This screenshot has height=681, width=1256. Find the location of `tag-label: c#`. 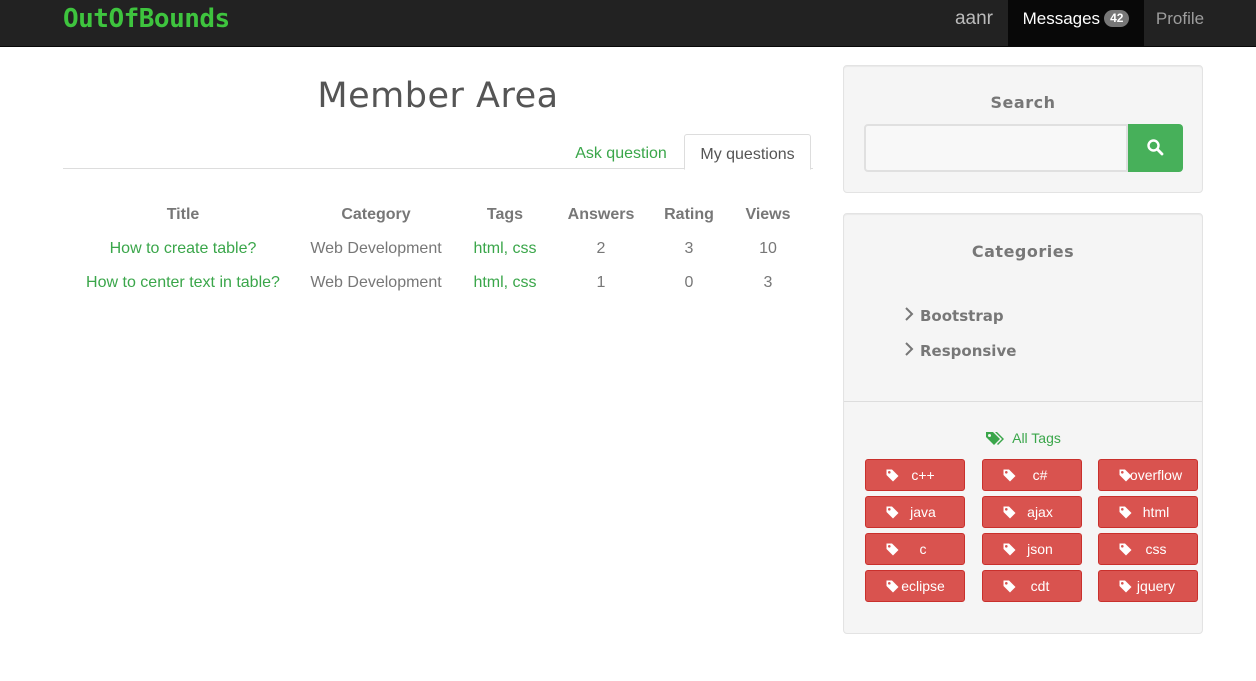

tag-label: c# is located at coordinates (1040, 475).